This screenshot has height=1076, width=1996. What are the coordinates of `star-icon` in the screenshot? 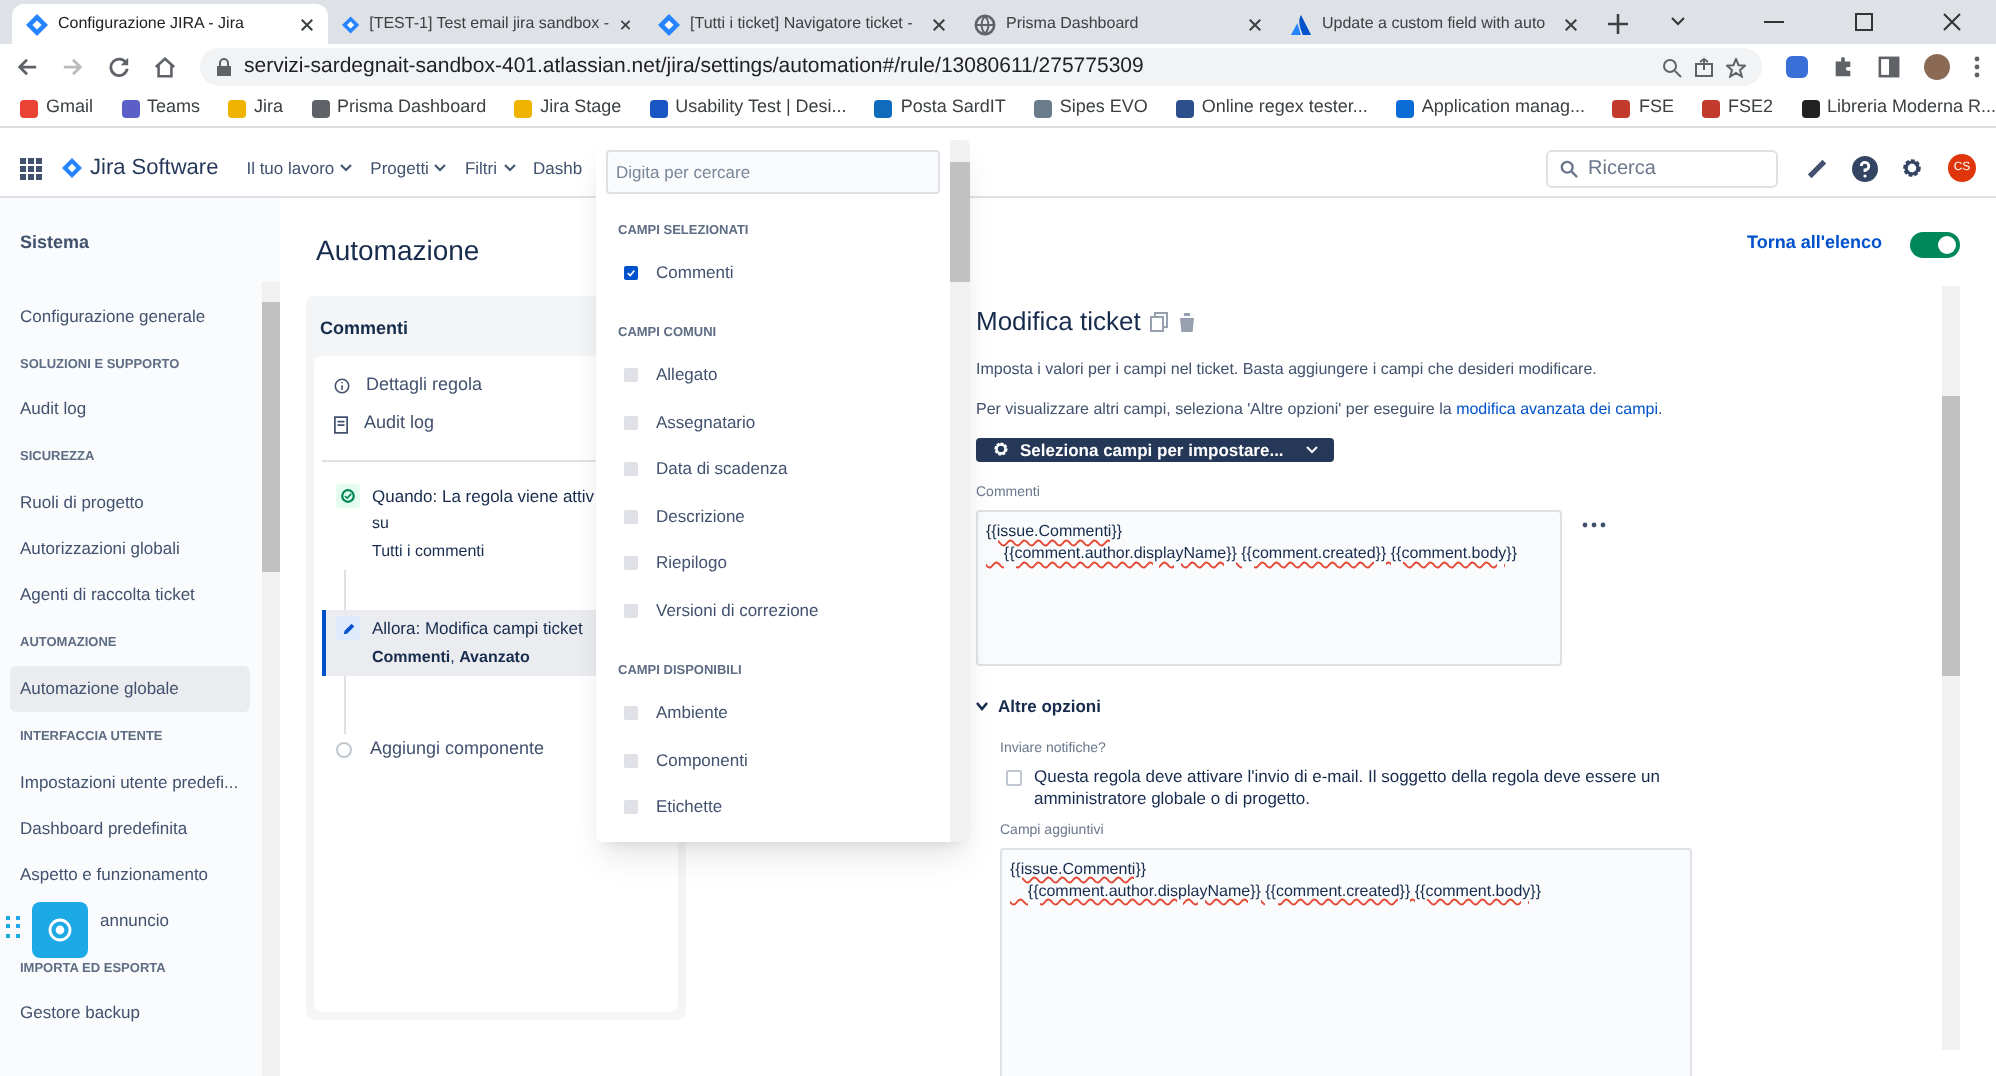 It's located at (1736, 67).